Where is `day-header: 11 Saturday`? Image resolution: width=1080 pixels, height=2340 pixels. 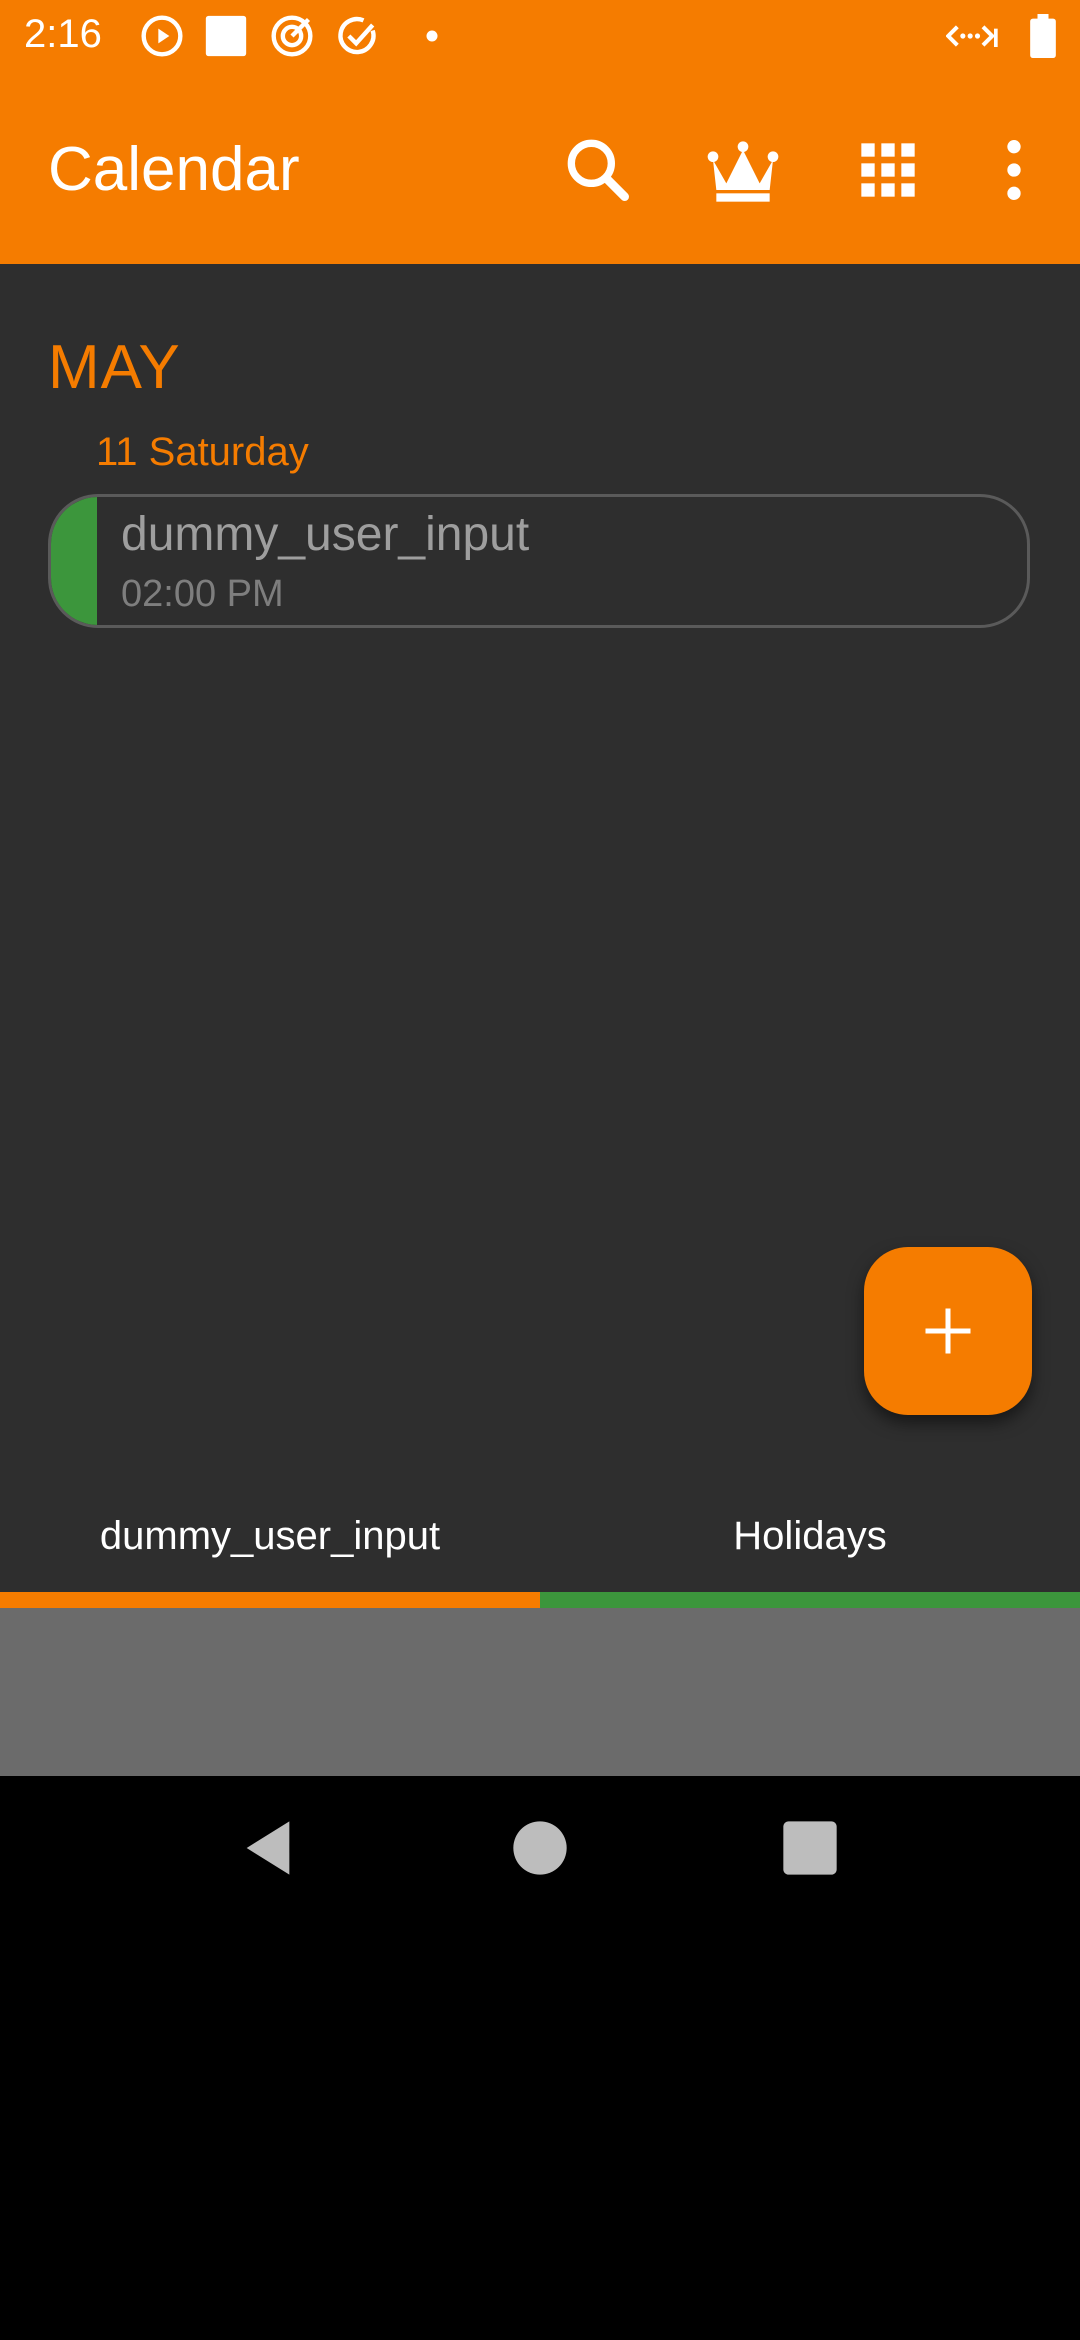 day-header: 11 Saturday is located at coordinates (202, 452).